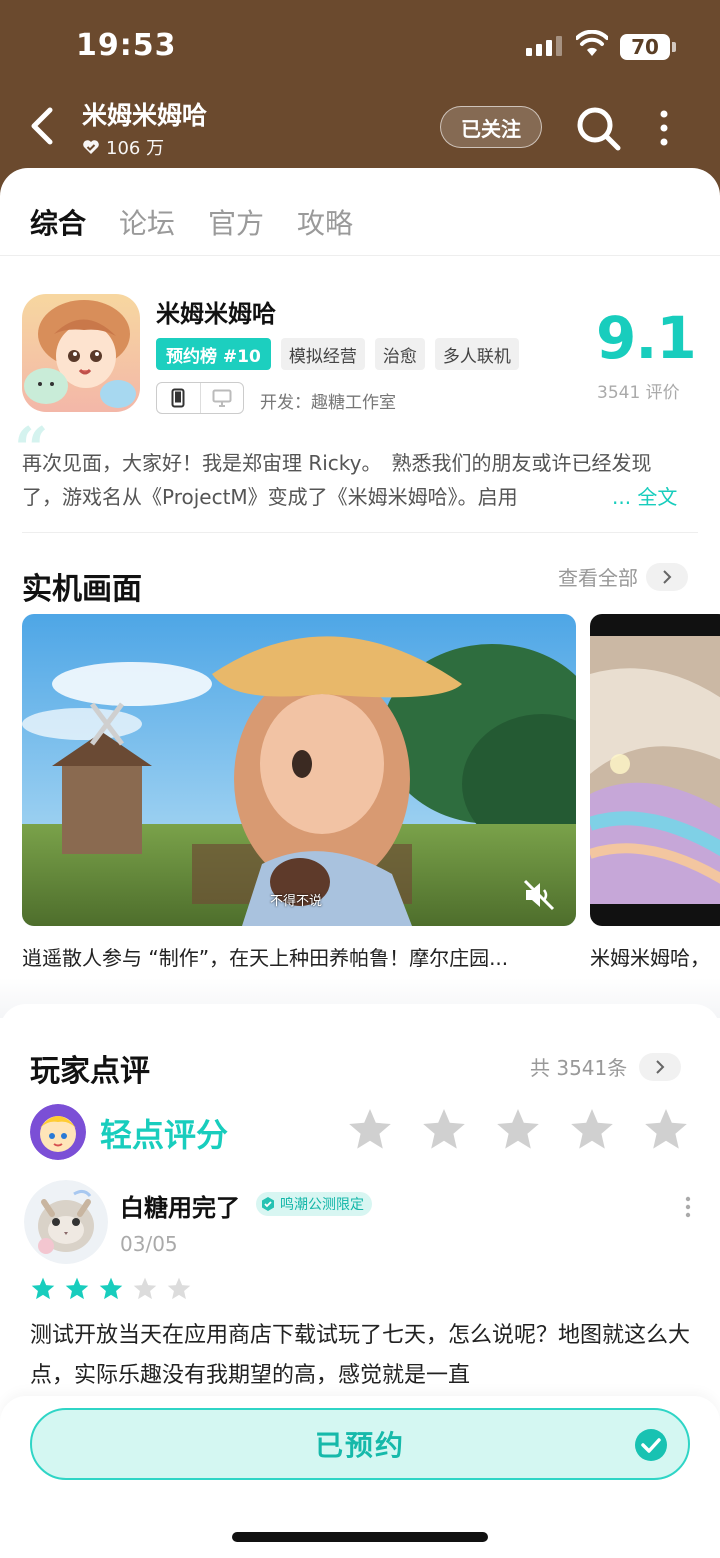 This screenshot has width=720, height=1558. Describe the element at coordinates (126, 45) in the screenshot. I see `status-time: 19:53` at that location.